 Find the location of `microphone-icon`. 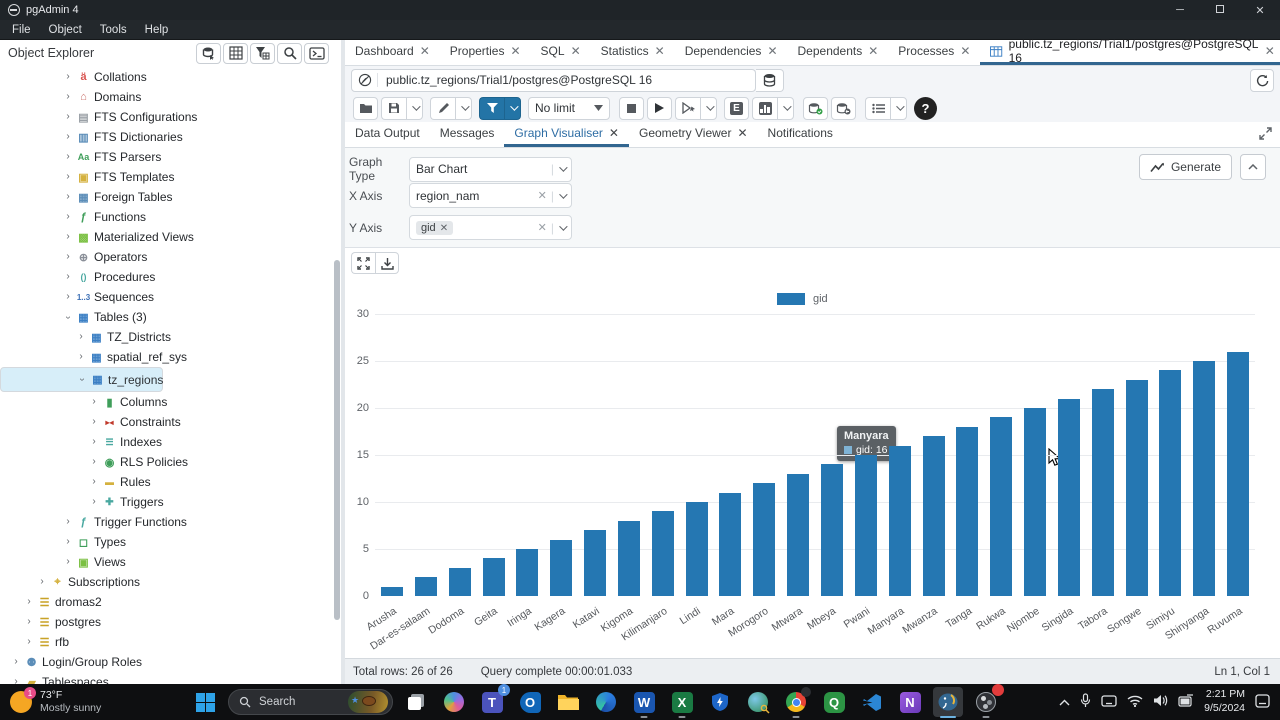

microphone-icon is located at coordinates (1085, 702).